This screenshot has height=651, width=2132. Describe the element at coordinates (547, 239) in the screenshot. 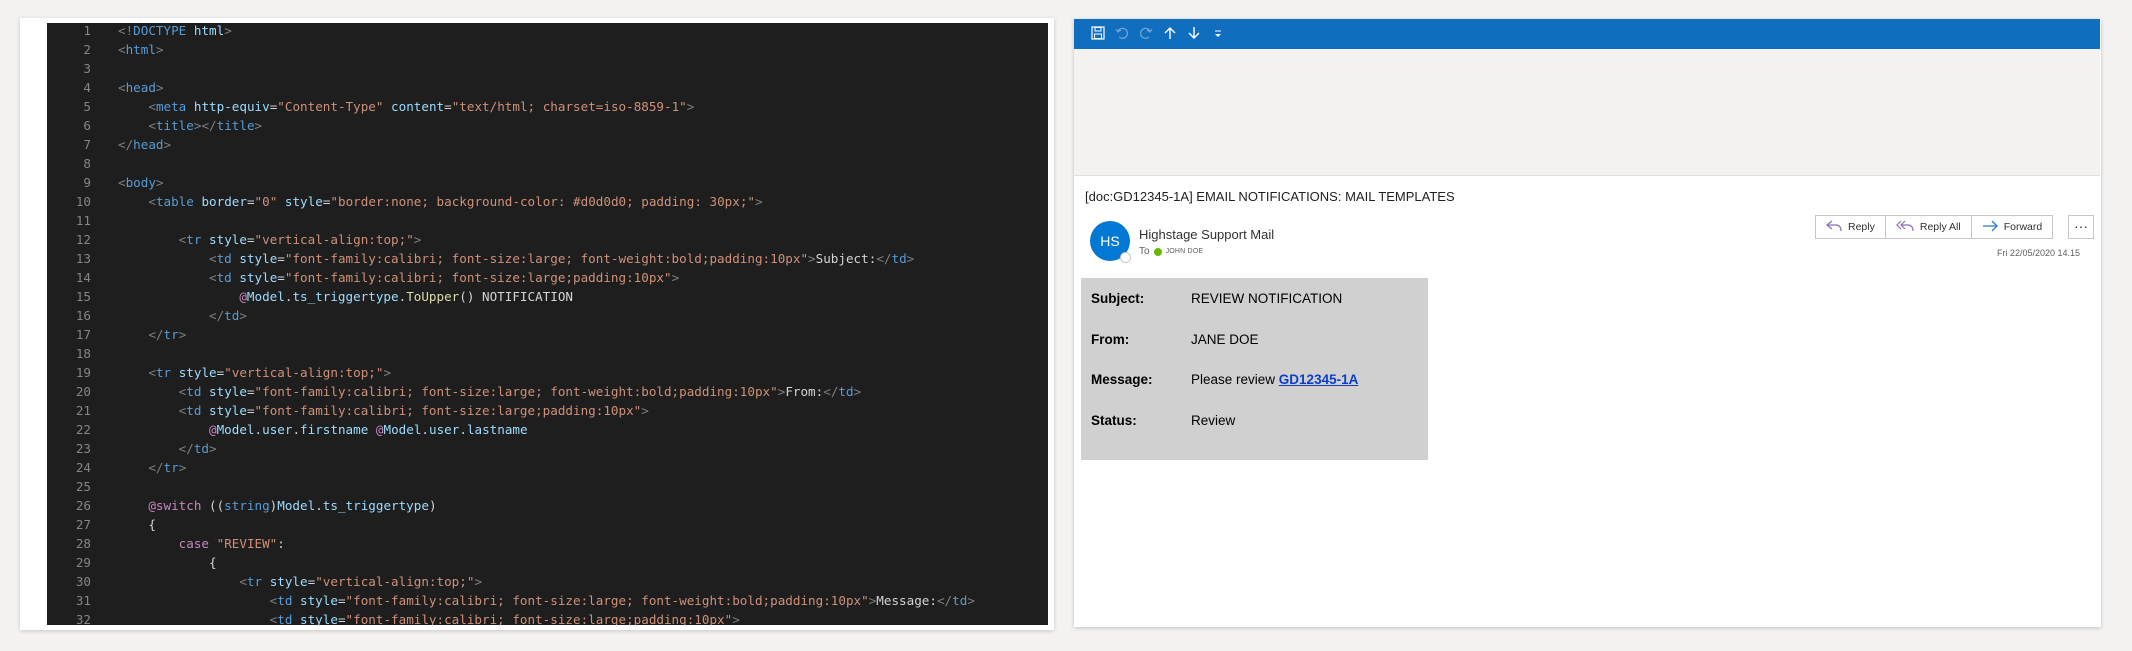

I see `code-line: 12 <tr style="vertical-align:top;">` at that location.